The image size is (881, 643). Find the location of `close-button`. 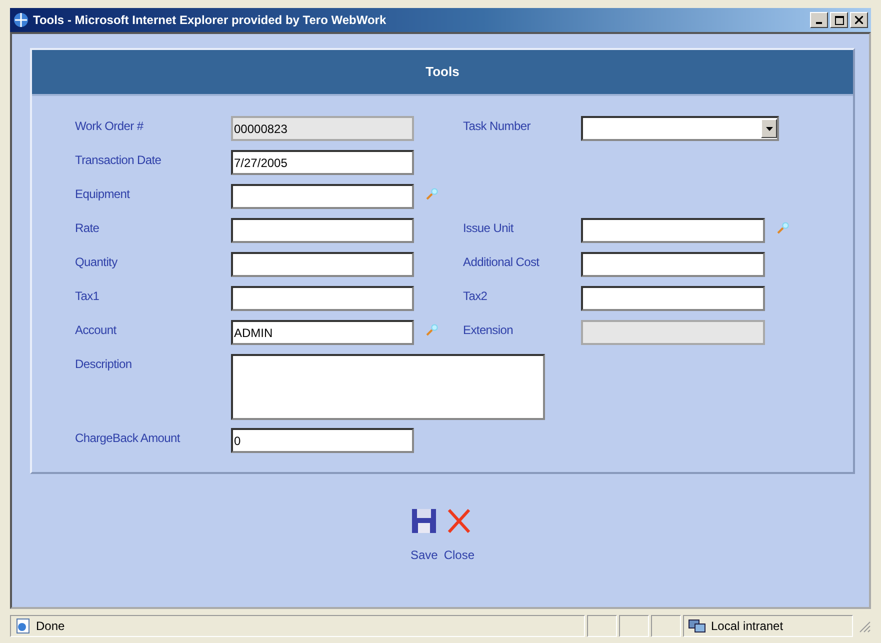

close-button is located at coordinates (859, 20).